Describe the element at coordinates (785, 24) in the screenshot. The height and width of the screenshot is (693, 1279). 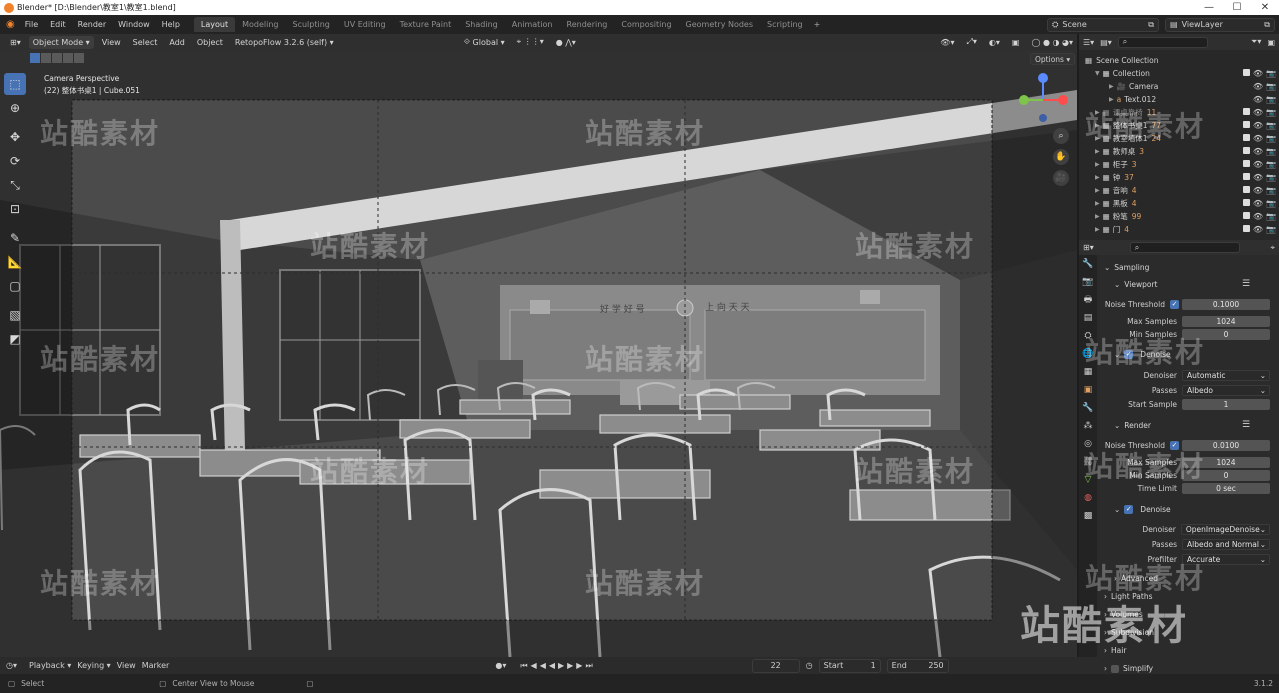
I see `tab-scripting: Scripting` at that location.